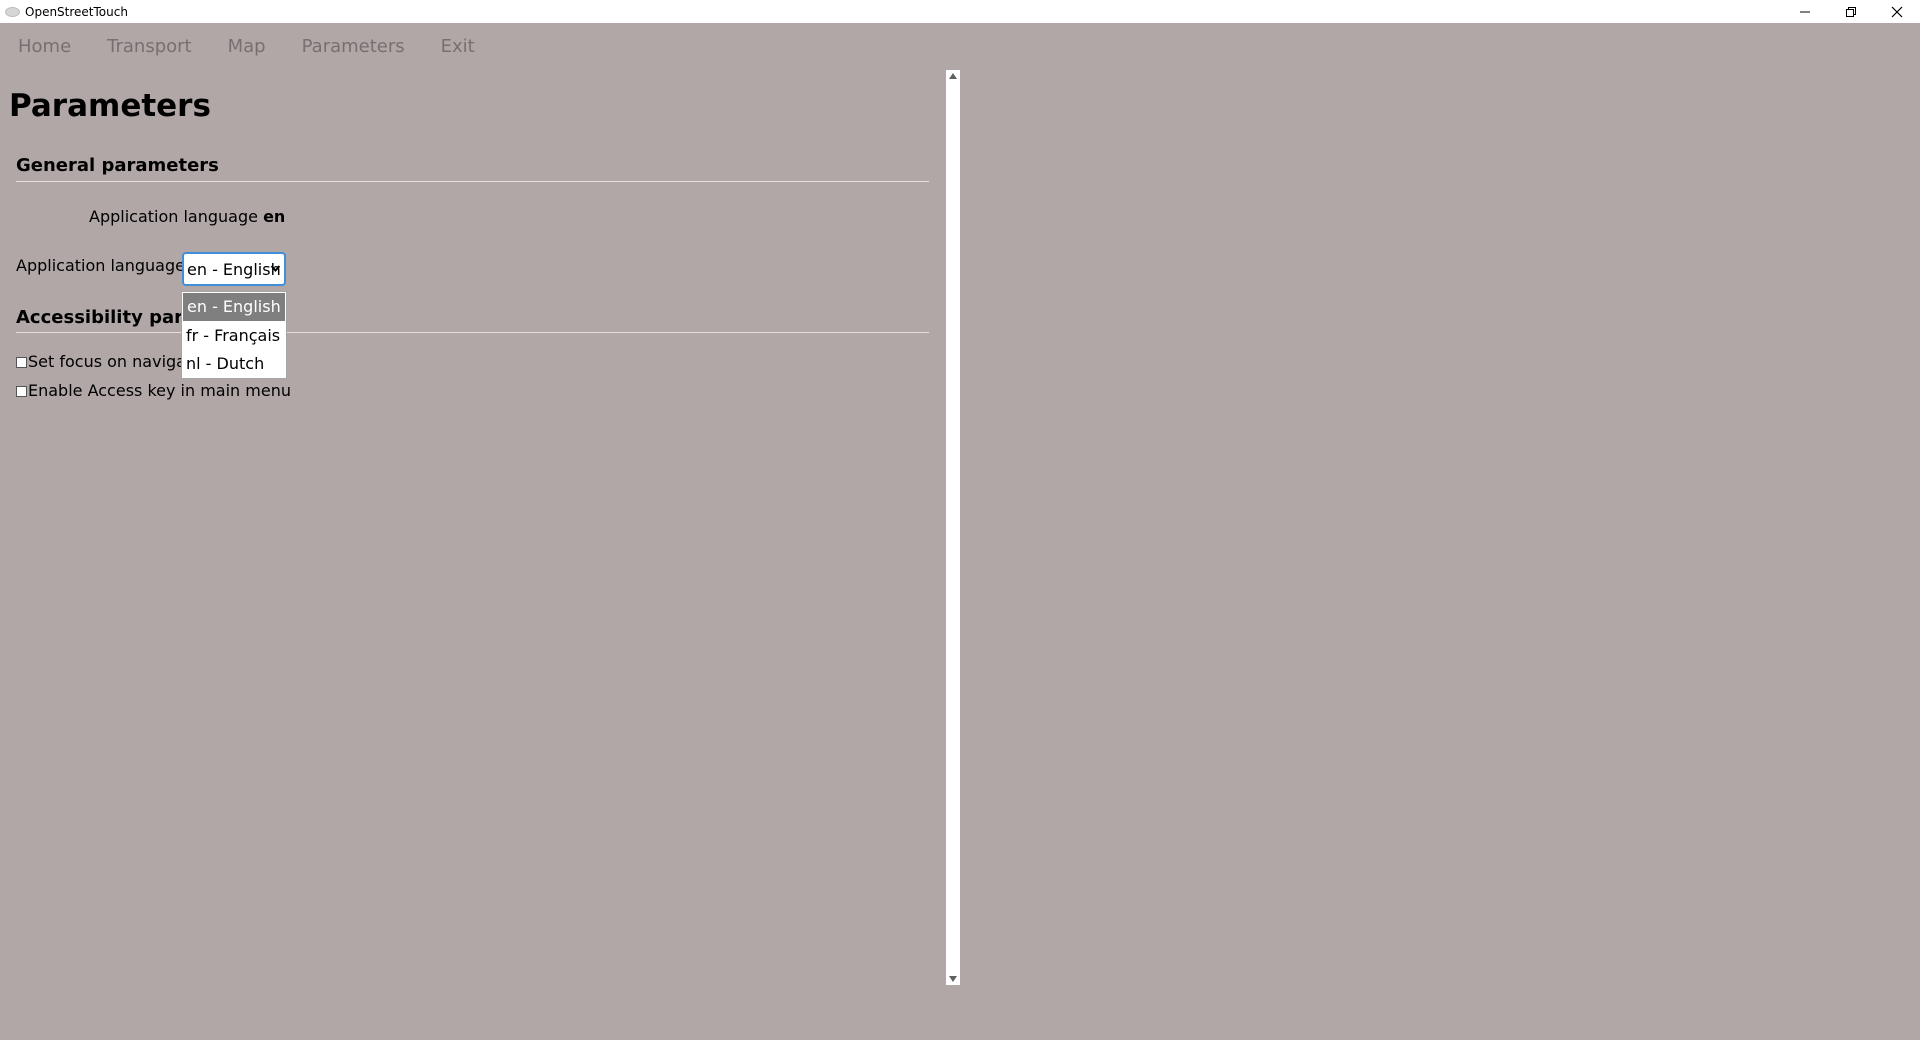 This screenshot has width=1920, height=1040. What do you see at coordinates (353, 46) in the screenshot?
I see `menu-item-parameters: Parameters` at bounding box center [353, 46].